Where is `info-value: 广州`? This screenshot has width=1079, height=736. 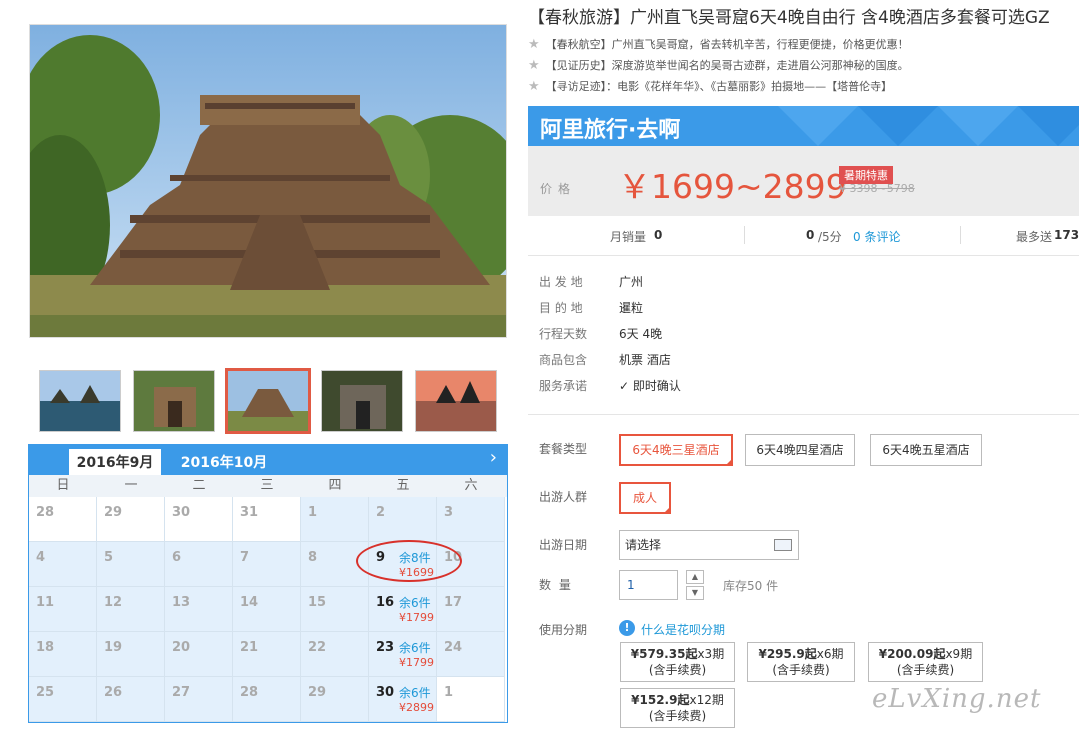
info-value: 广州 is located at coordinates (631, 282).